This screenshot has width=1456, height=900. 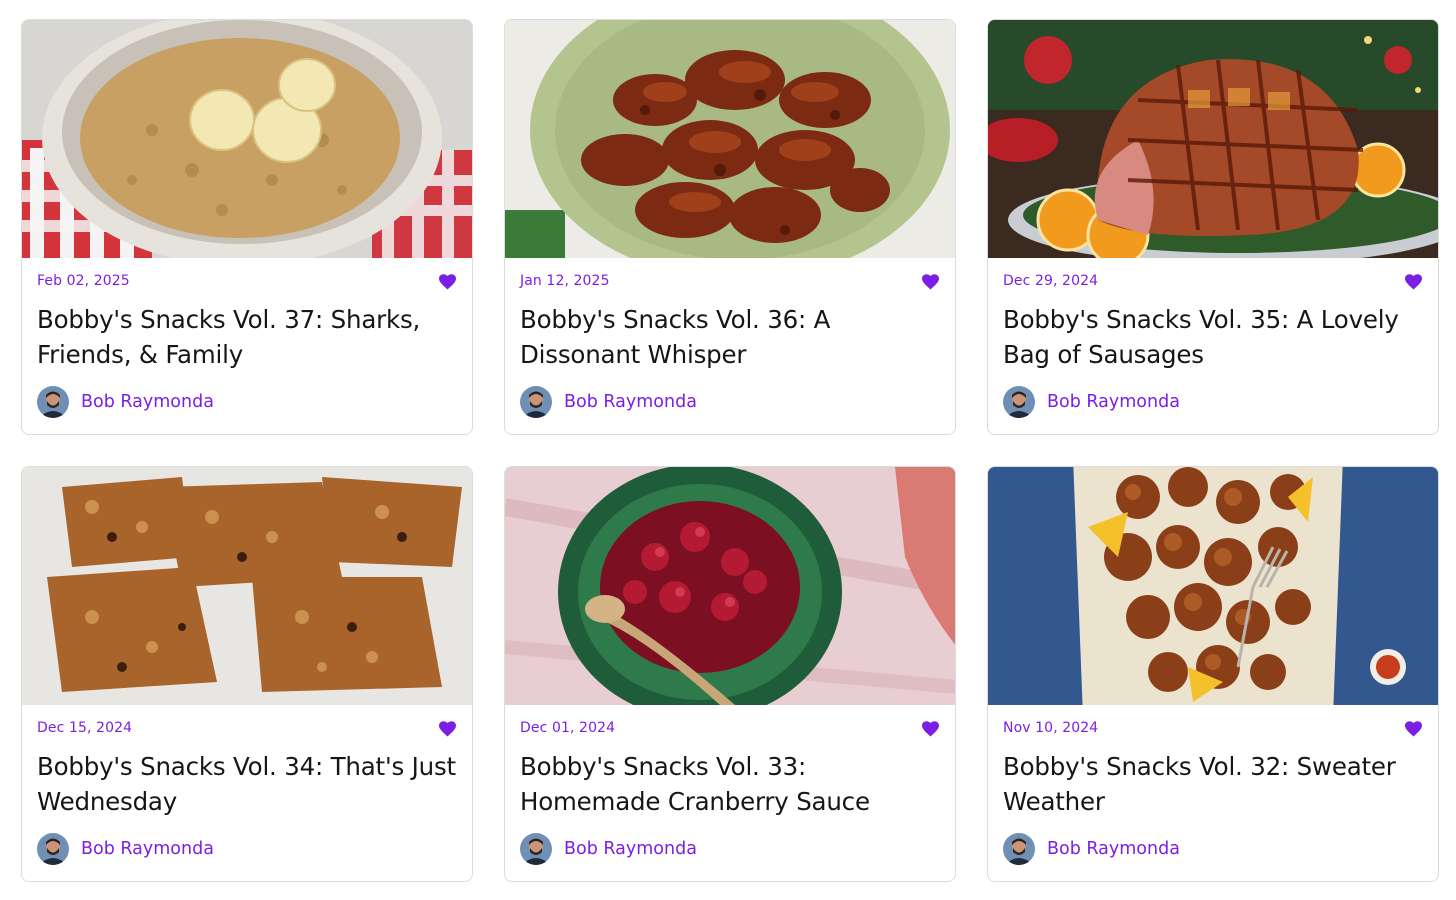 I want to click on post-meta: Jan 12, 2025, so click(x=730, y=280).